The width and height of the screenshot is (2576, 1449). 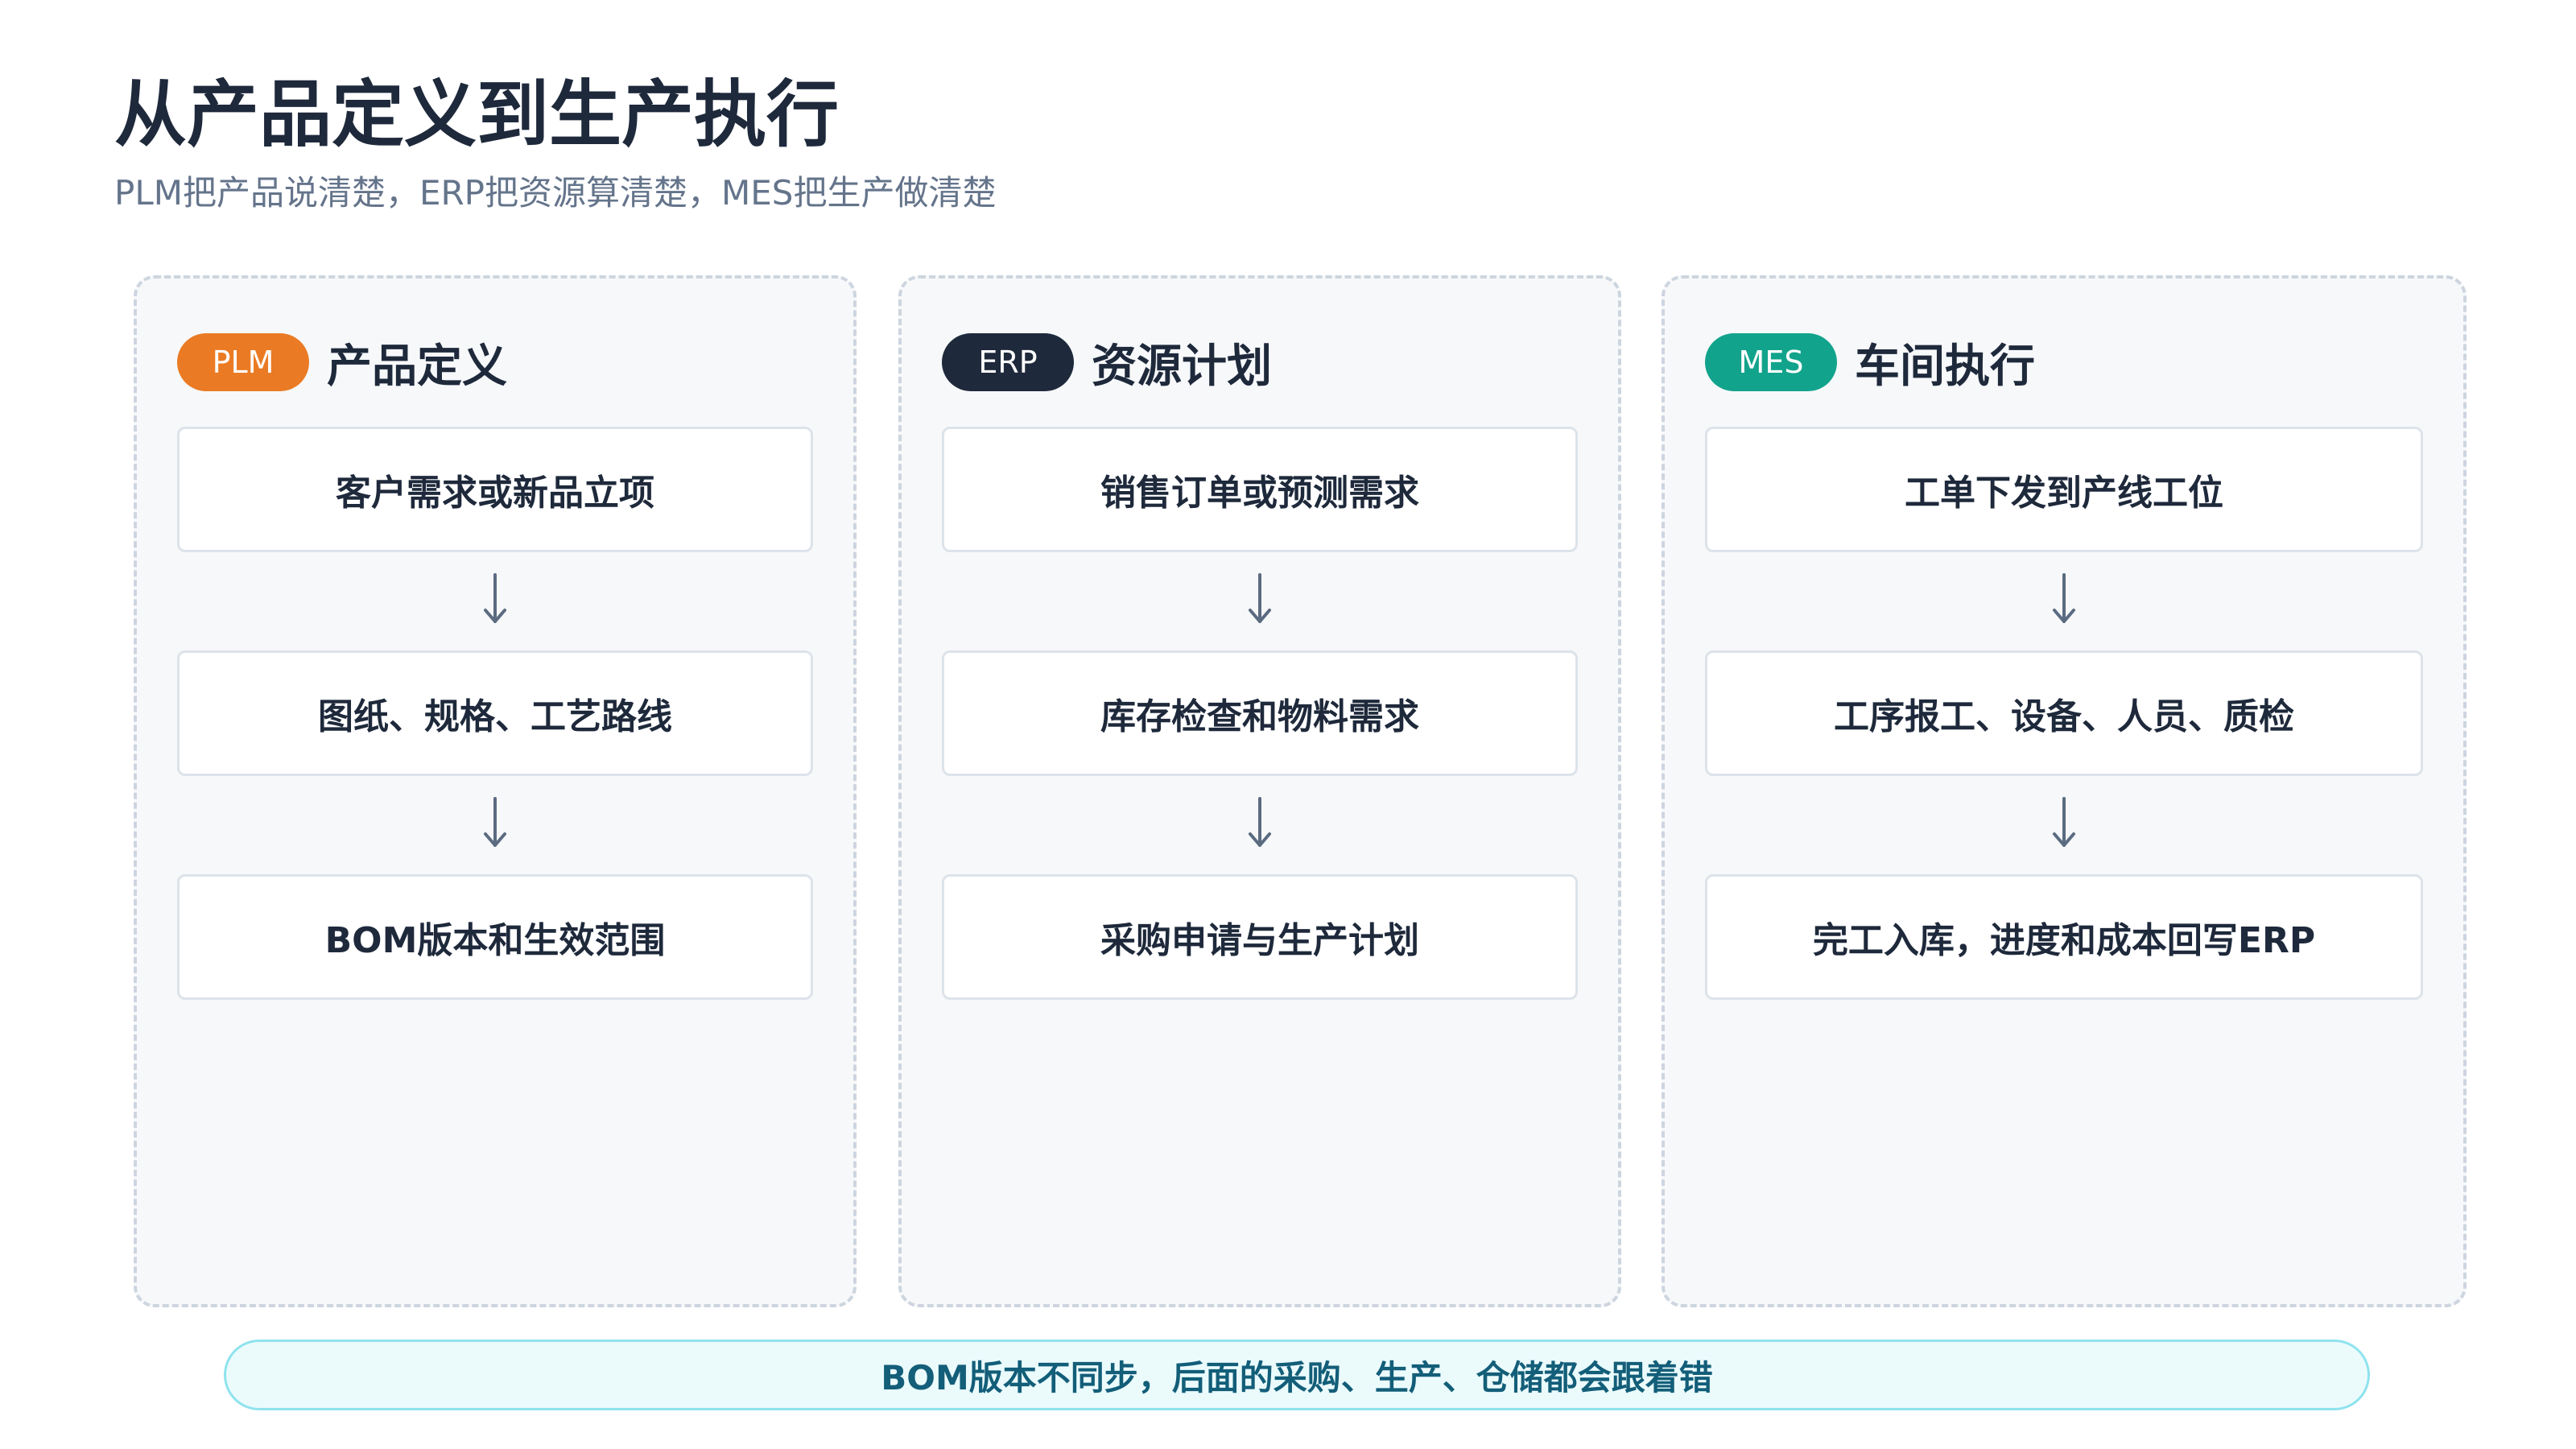 What do you see at coordinates (495, 489) in the screenshot?
I see `plm-step-1: 客户需求或新品立项` at bounding box center [495, 489].